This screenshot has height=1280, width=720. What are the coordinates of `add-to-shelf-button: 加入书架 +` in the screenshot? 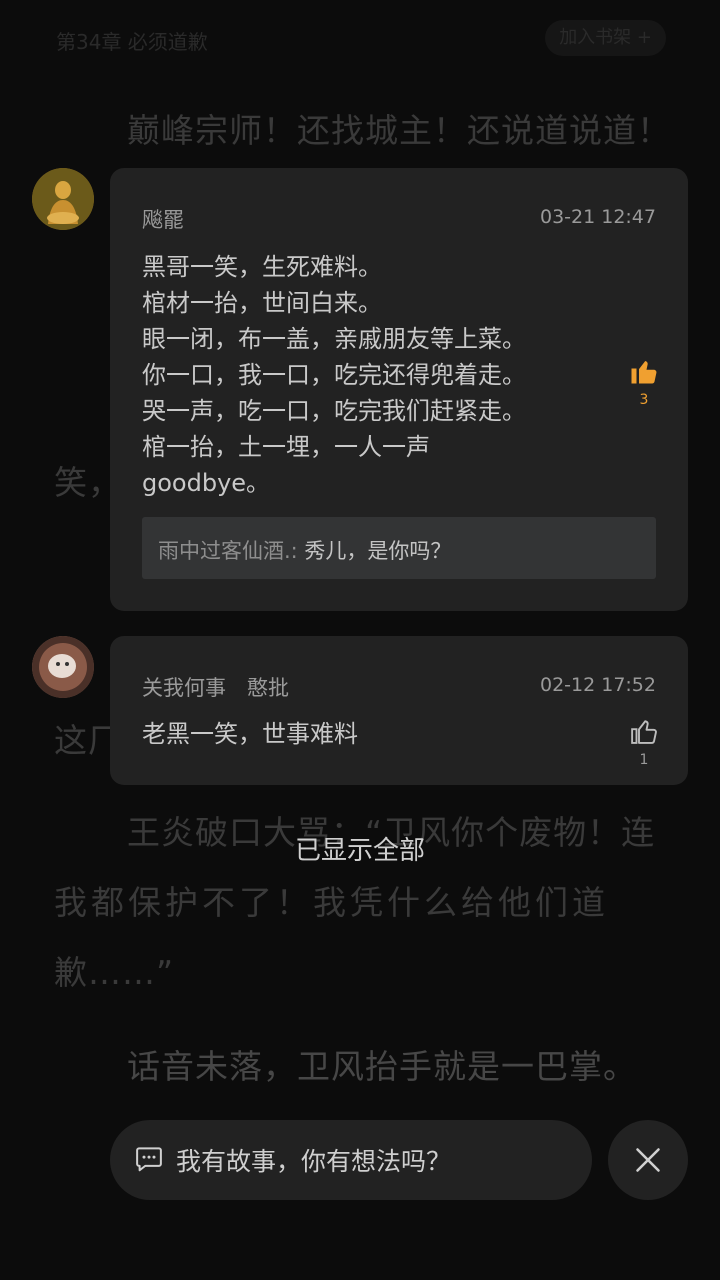 It's located at (605, 38).